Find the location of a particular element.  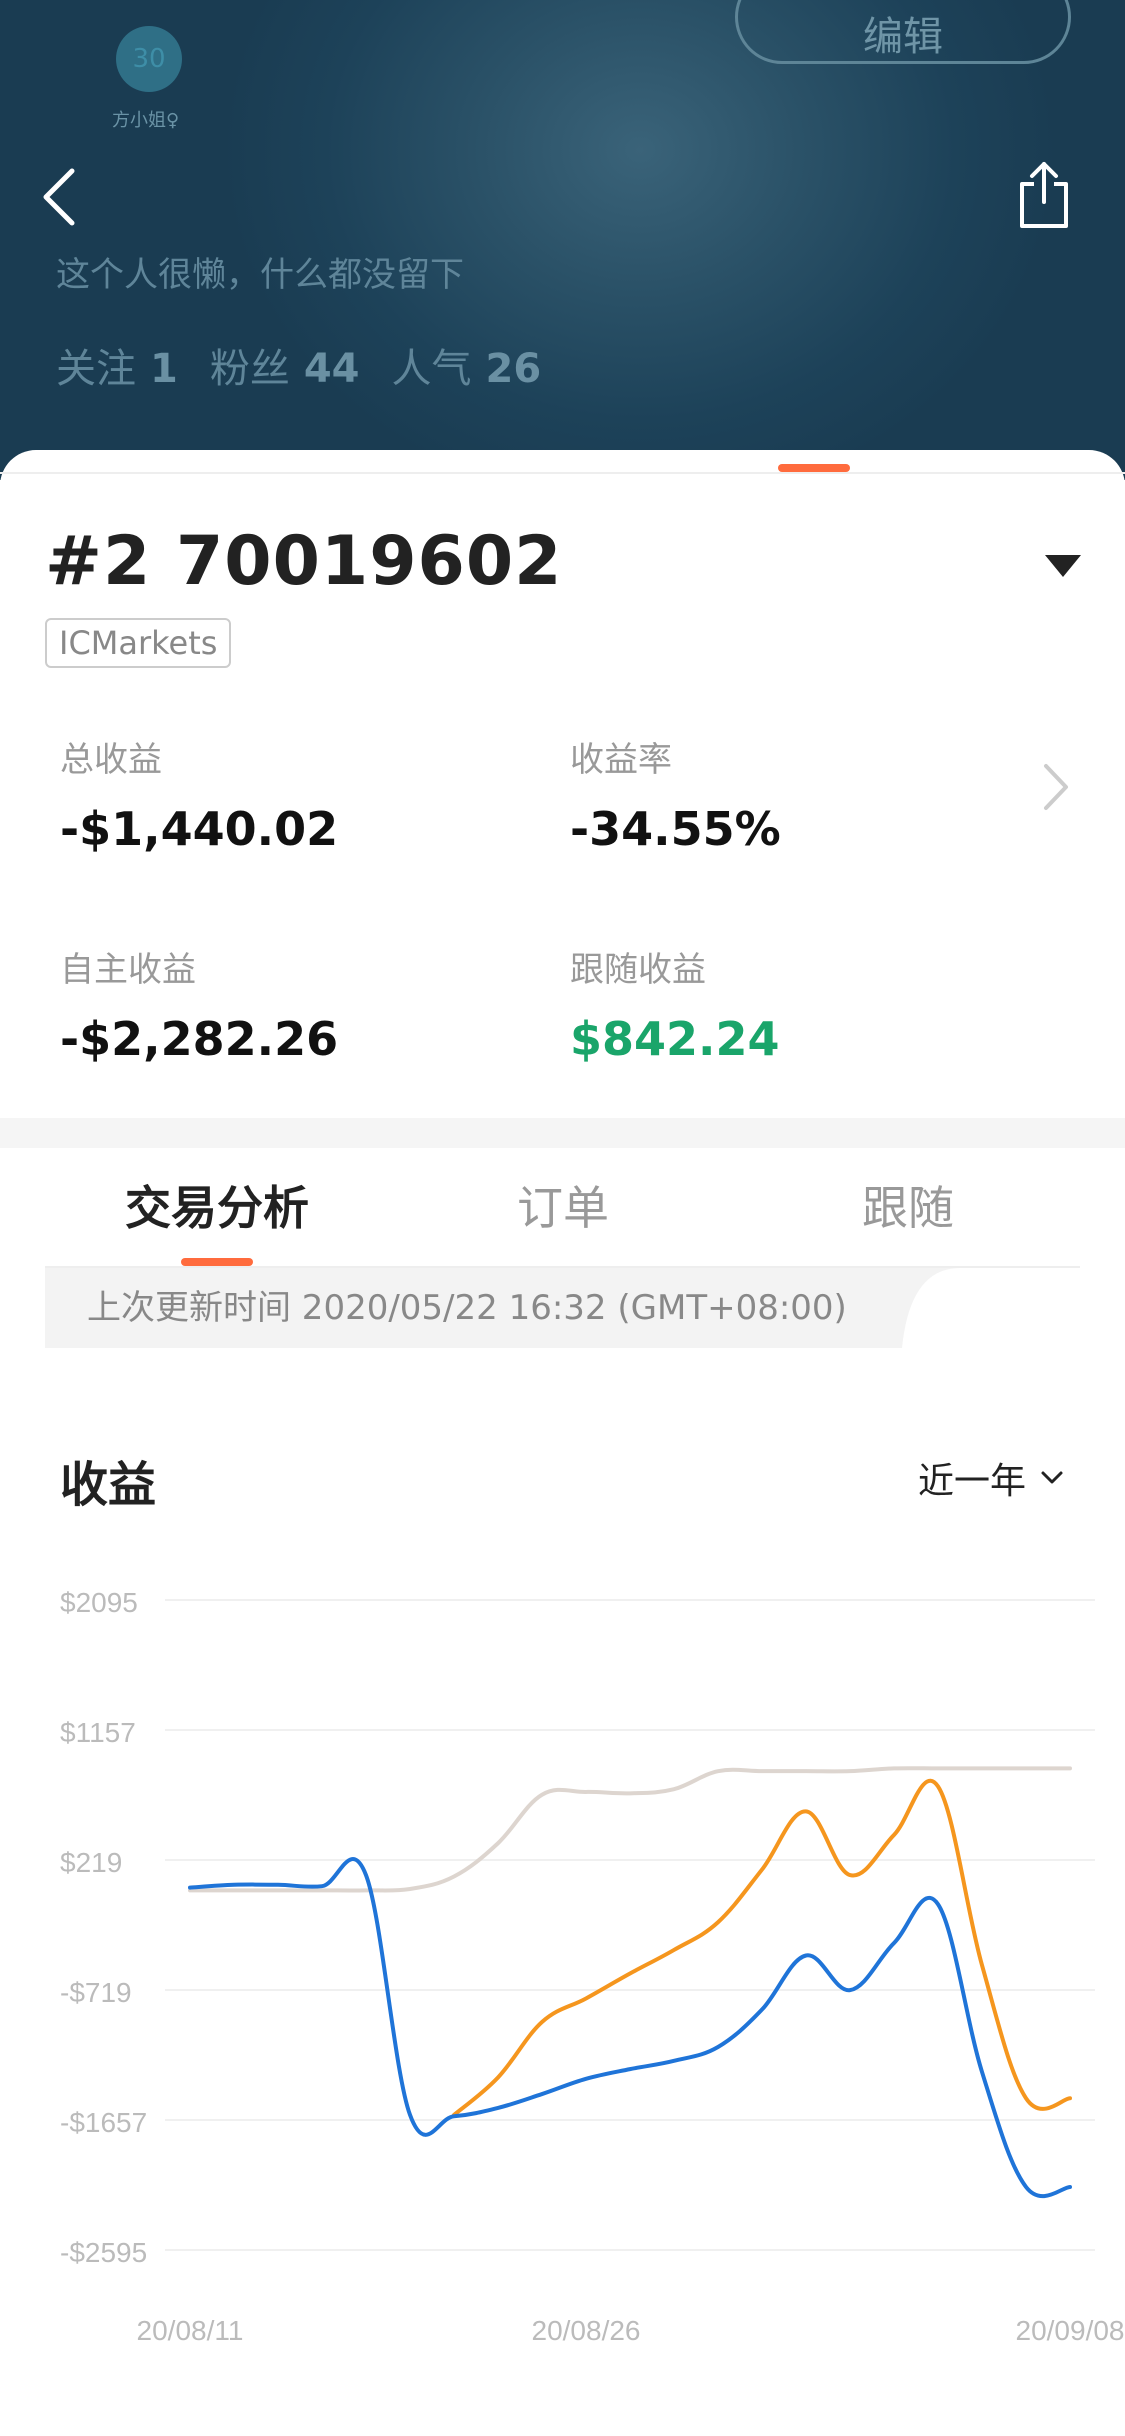

tab-trade-analysis: 交易分析 is located at coordinates (217, 1205).